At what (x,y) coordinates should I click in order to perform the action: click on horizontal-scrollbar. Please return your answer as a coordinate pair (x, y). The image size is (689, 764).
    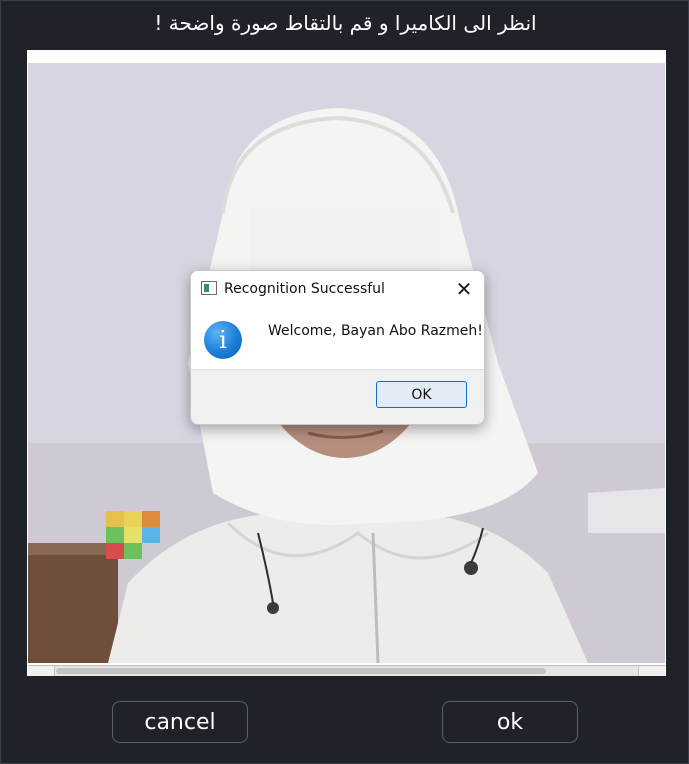
    Looking at the image, I should click on (346, 670).